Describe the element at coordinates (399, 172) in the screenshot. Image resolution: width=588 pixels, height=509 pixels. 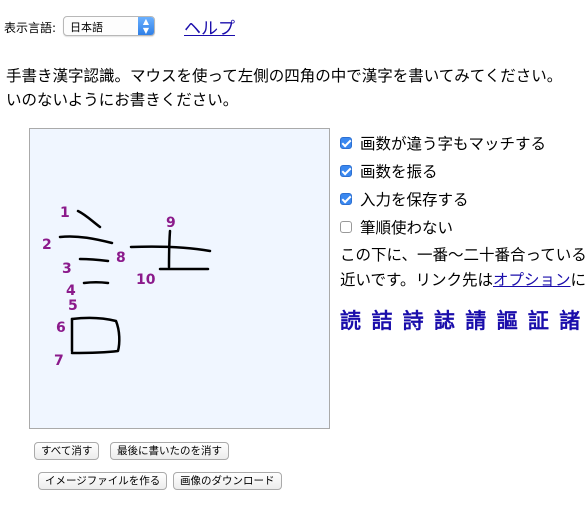
I see `option-label: 画数を振る` at that location.